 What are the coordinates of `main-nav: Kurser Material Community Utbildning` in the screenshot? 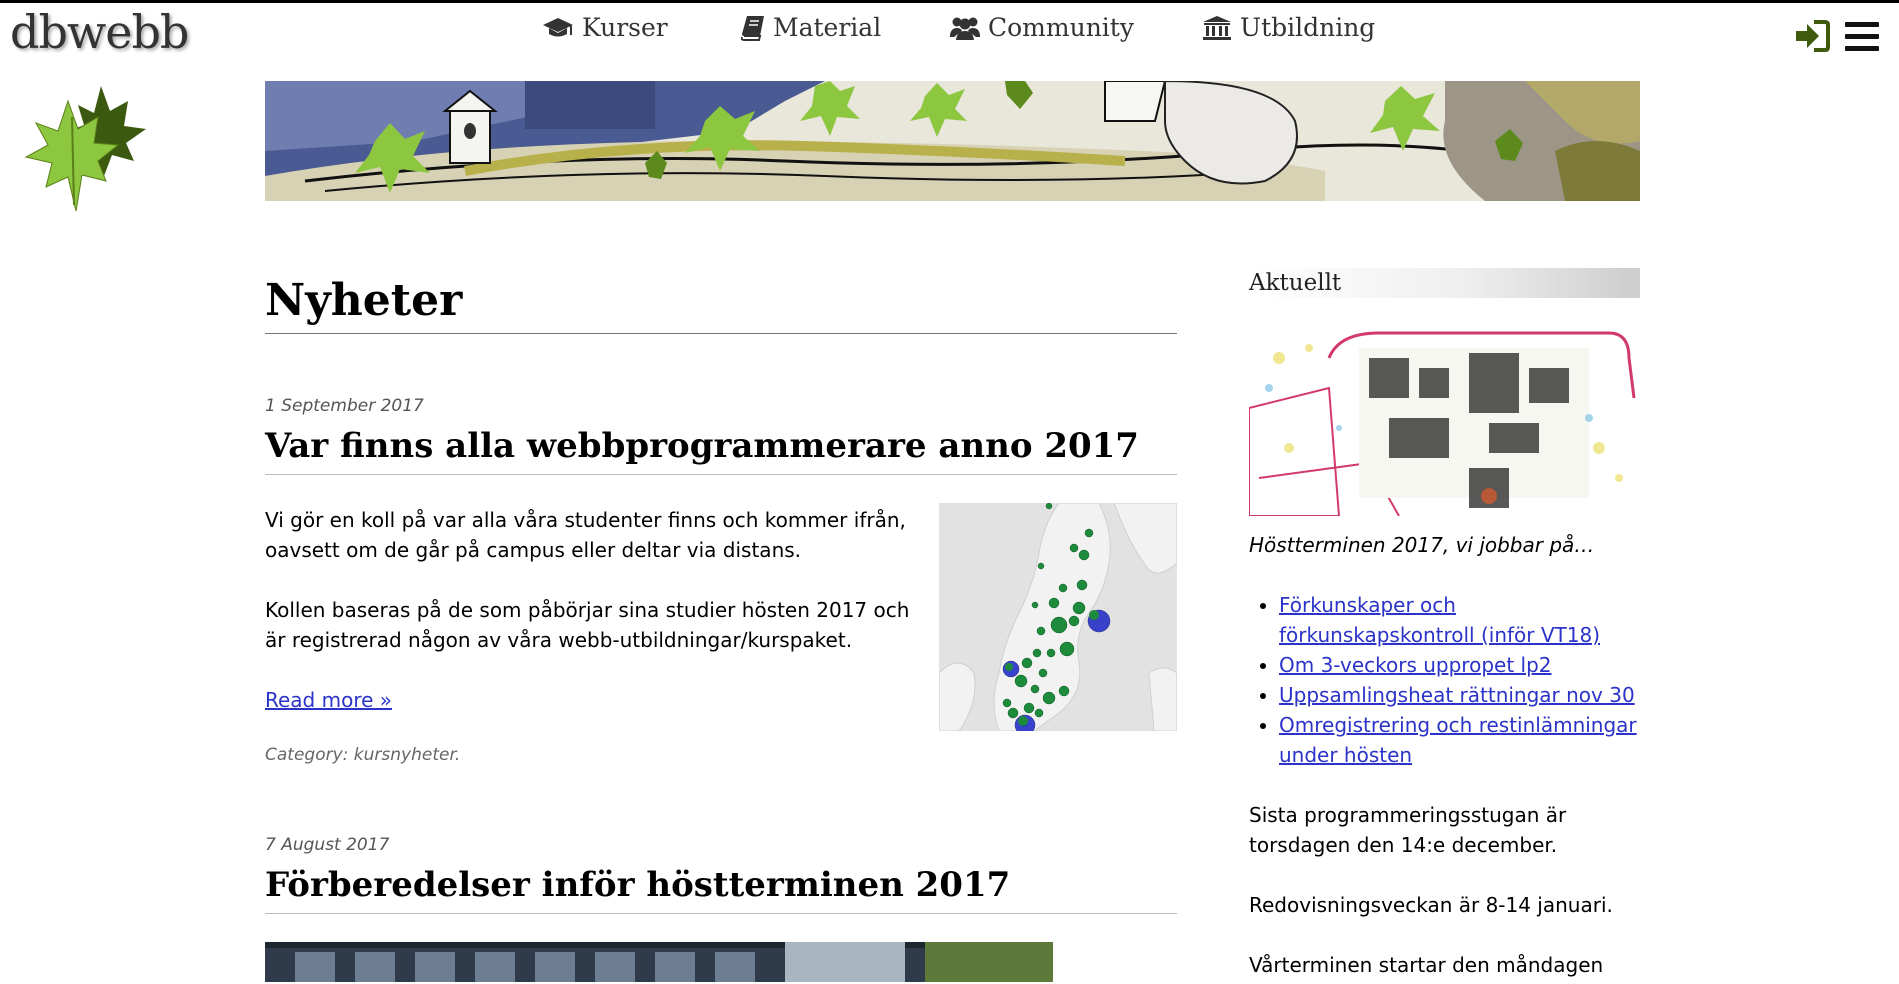 It's located at (949, 33).